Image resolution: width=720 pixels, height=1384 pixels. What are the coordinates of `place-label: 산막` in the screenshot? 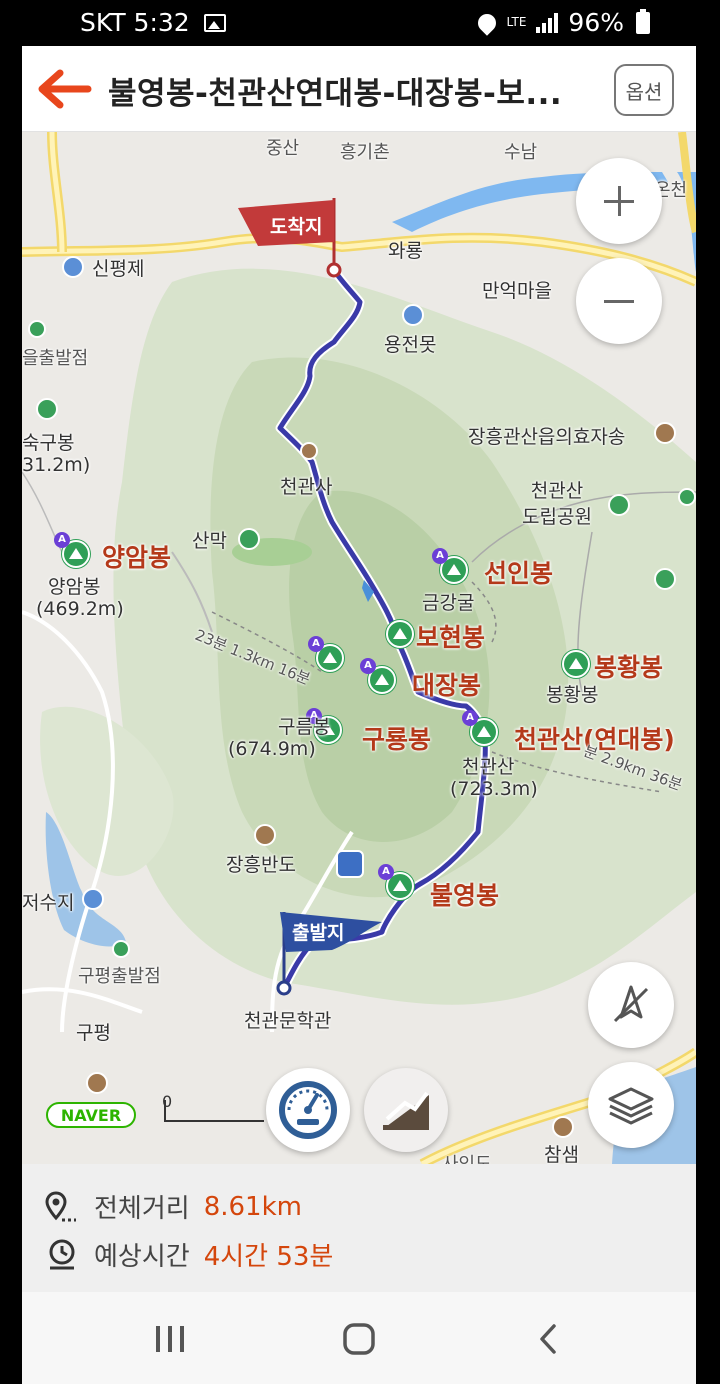 It's located at (209, 541).